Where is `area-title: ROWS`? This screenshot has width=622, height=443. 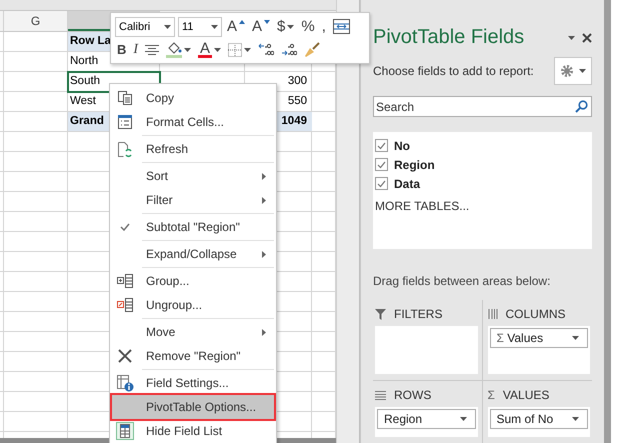 area-title: ROWS is located at coordinates (413, 395).